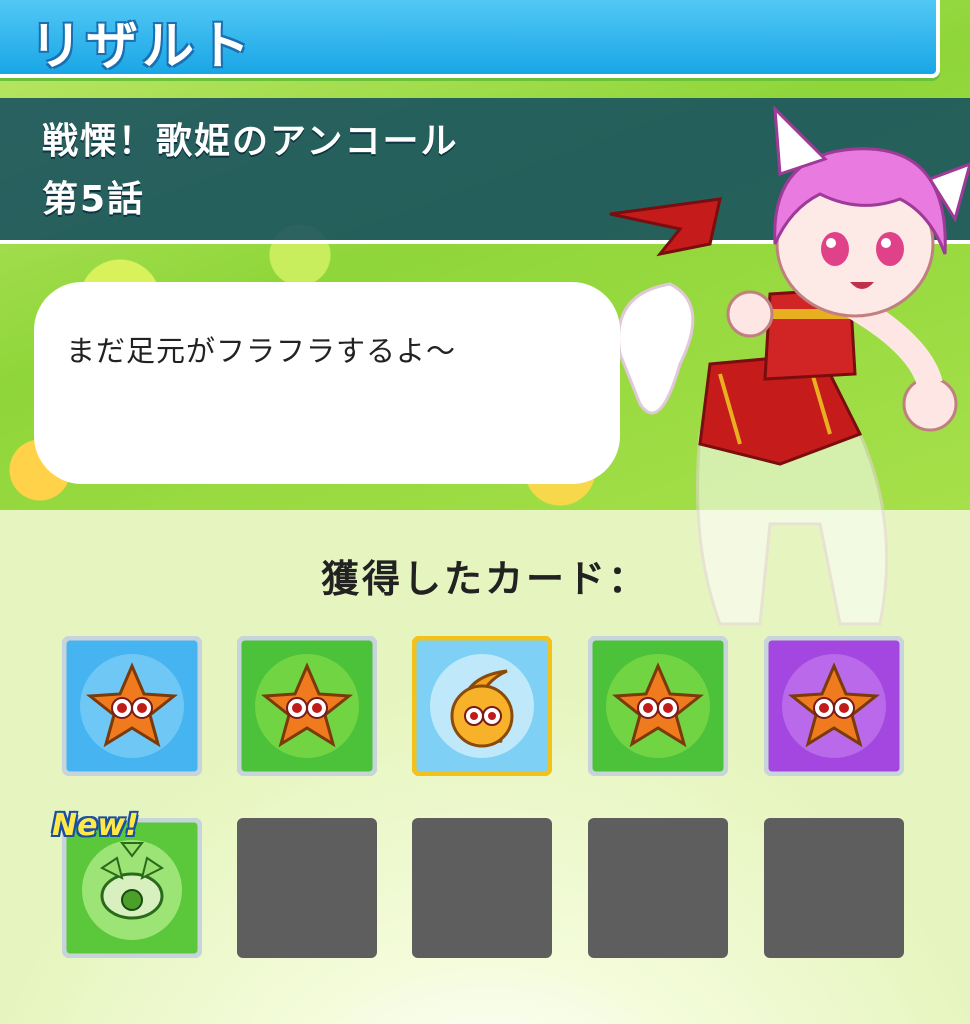 This screenshot has width=970, height=1024. Describe the element at coordinates (94, 199) in the screenshot. I see `episode-number: 第5話` at that location.